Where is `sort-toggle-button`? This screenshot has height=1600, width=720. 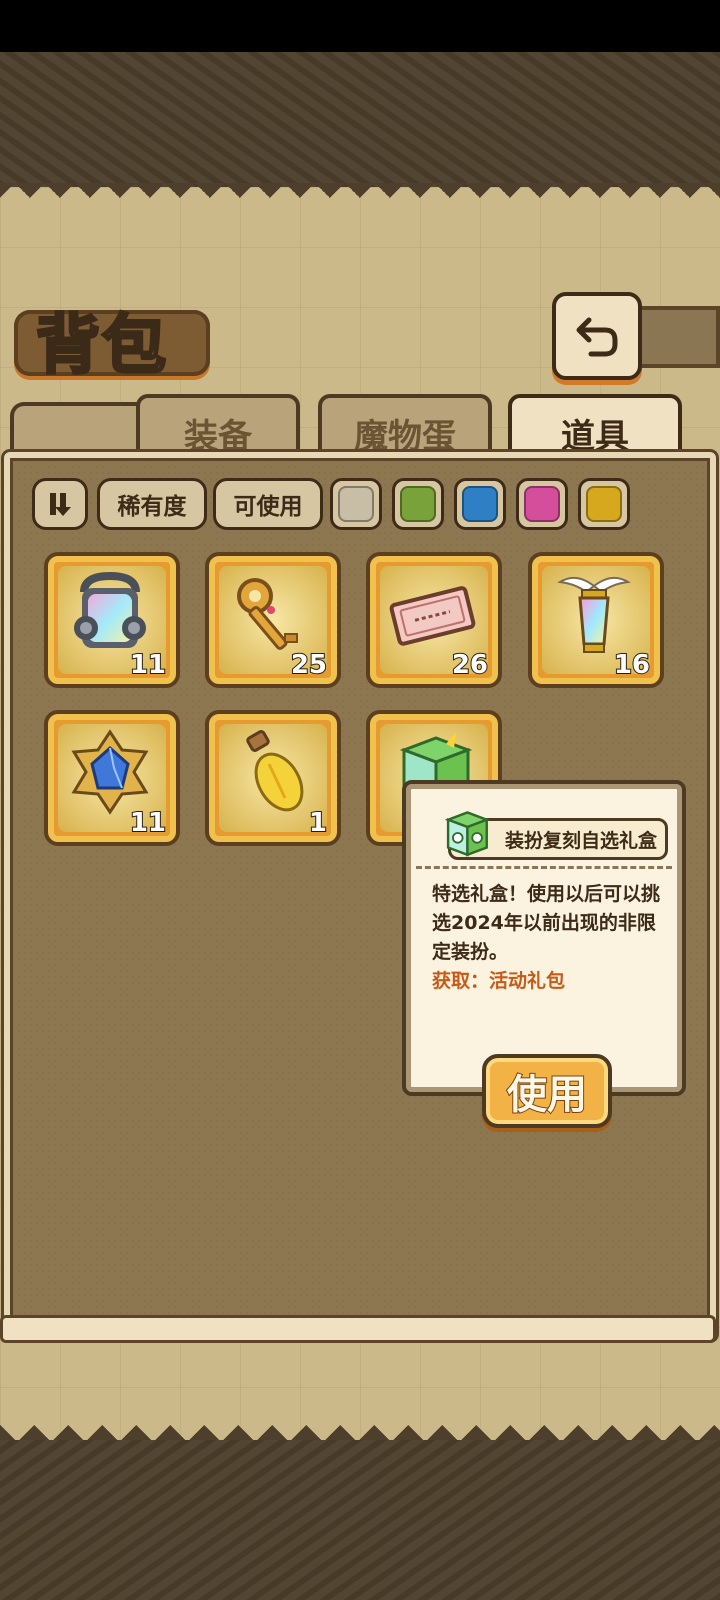 sort-toggle-button is located at coordinates (60, 504).